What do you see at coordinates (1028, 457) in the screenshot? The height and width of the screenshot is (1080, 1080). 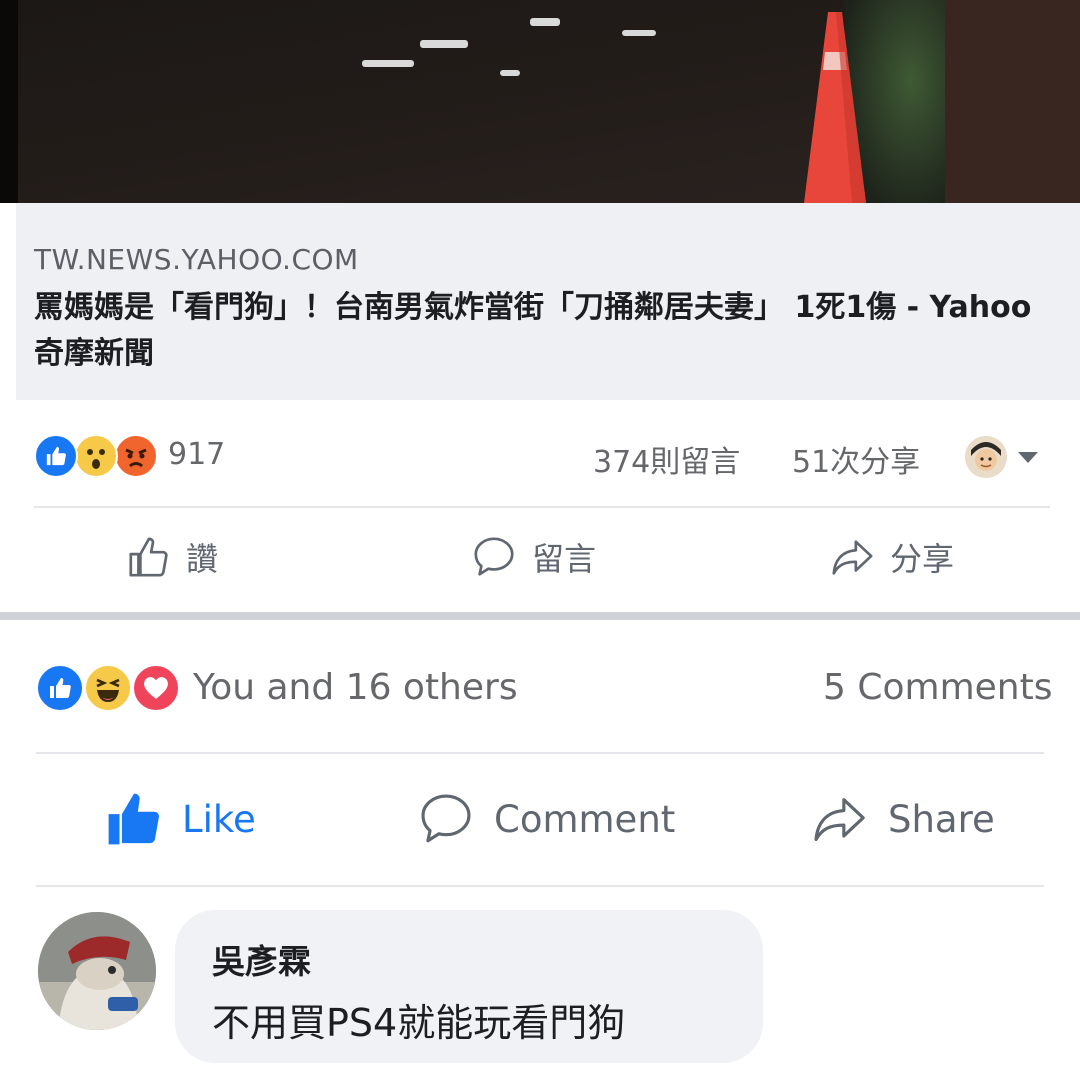 I see `chevron-down-icon` at bounding box center [1028, 457].